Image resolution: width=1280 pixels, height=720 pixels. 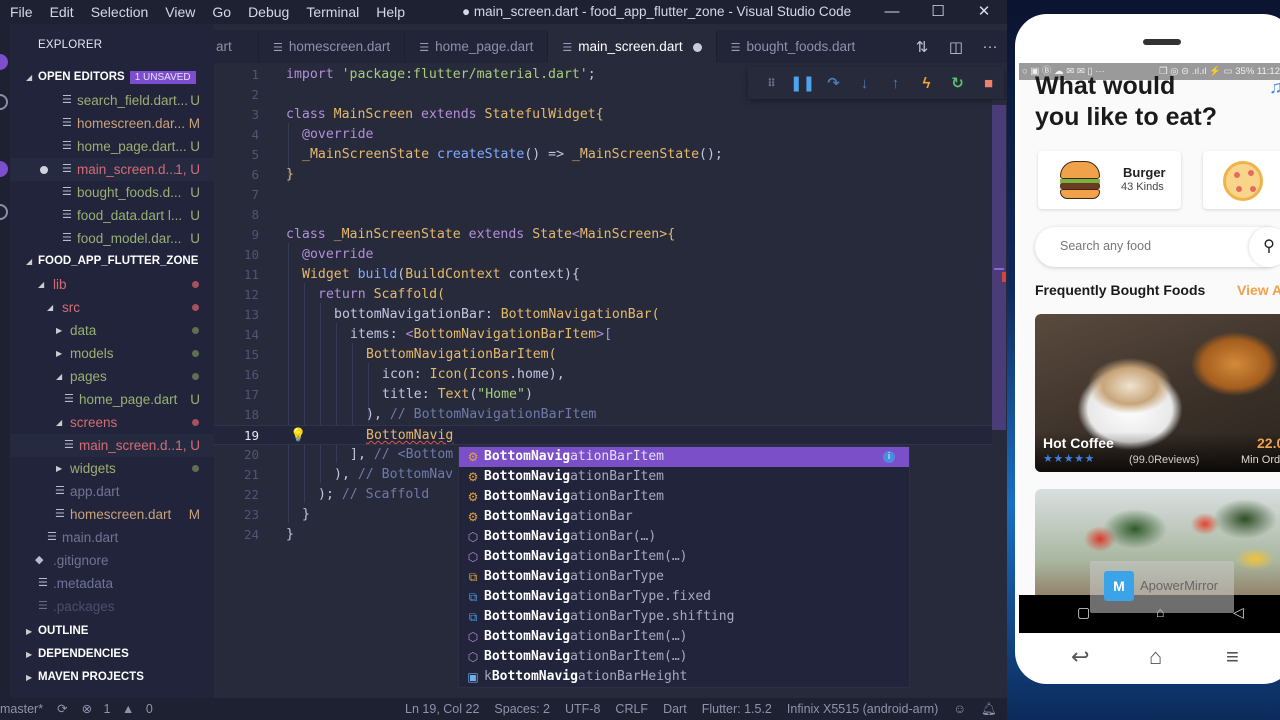 What do you see at coordinates (582, 709) in the screenshot?
I see `encoding: UTF-8` at bounding box center [582, 709].